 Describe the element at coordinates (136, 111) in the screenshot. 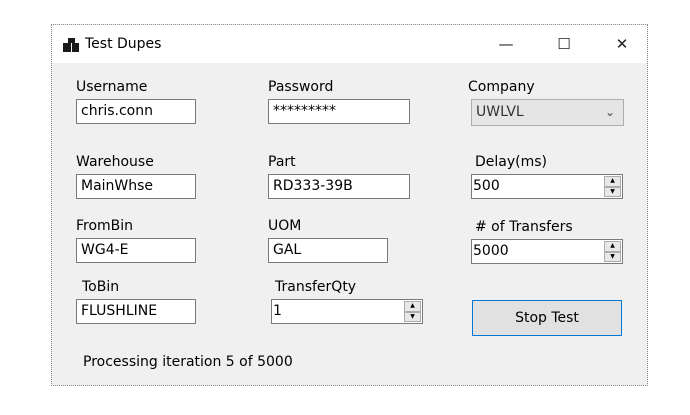

I see `username-field: chris.conn` at that location.